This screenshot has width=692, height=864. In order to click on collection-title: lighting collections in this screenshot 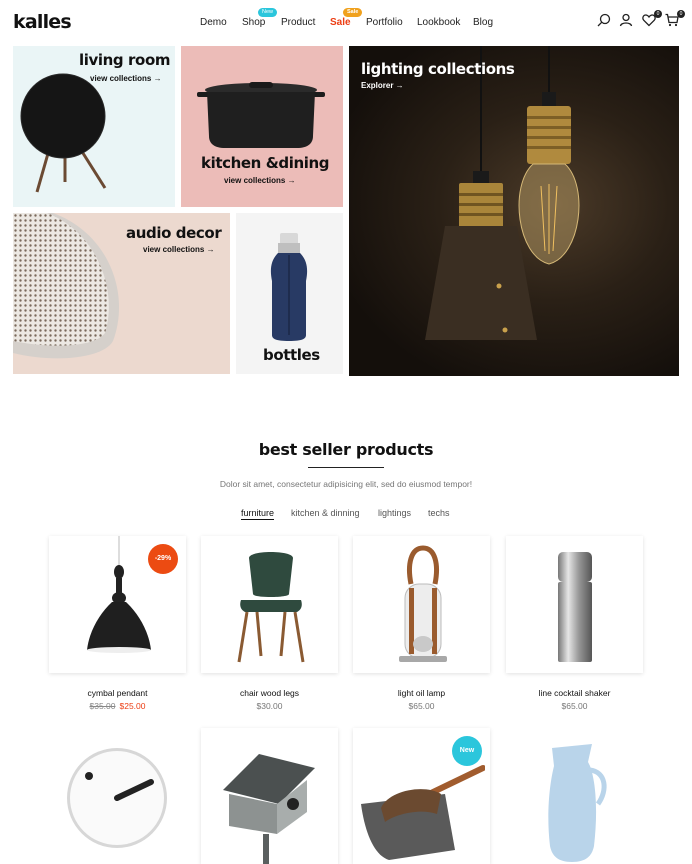, I will do `click(438, 69)`.